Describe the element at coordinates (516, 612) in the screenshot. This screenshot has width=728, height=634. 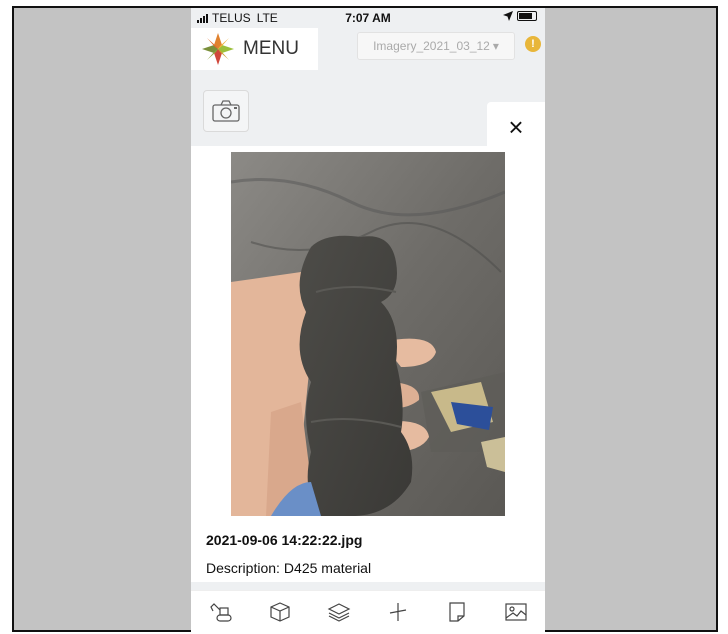
I see `image-icon` at that location.